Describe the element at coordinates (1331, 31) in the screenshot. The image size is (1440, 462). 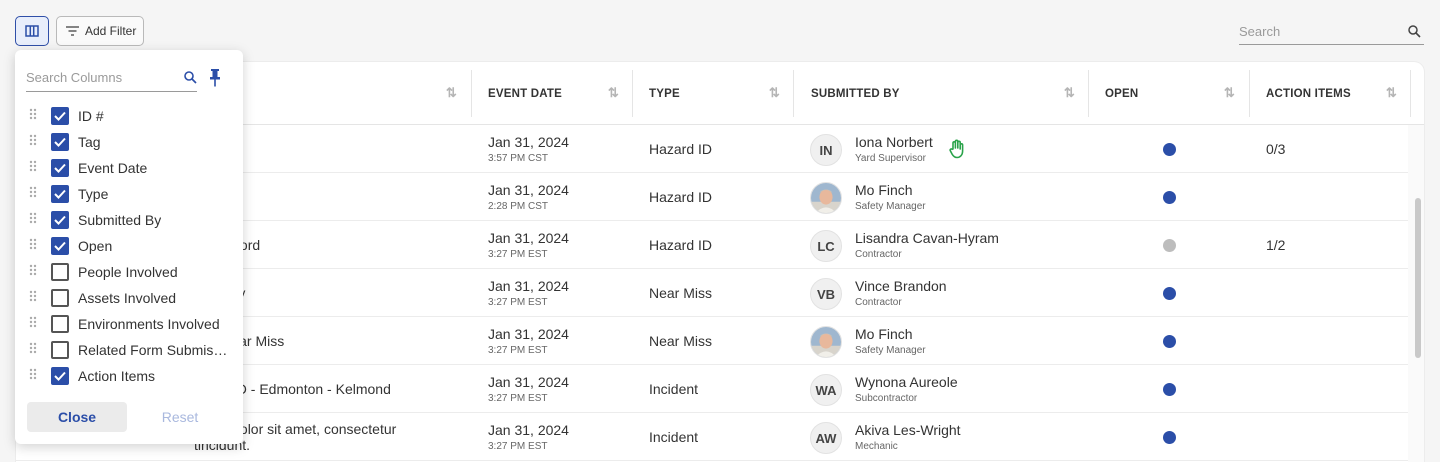
I see `table-search-input: Search` at that location.